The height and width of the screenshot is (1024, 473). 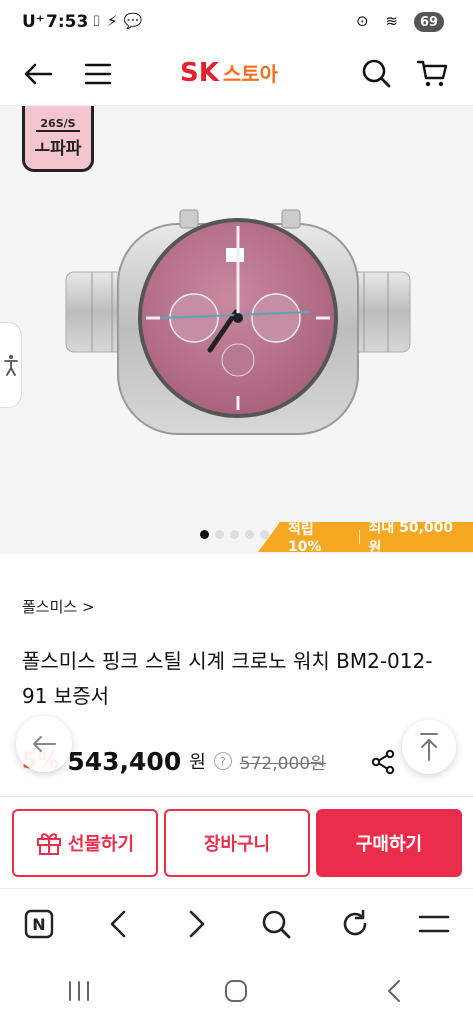 What do you see at coordinates (124, 761) in the screenshot?
I see `sale-price: 543,400` at bounding box center [124, 761].